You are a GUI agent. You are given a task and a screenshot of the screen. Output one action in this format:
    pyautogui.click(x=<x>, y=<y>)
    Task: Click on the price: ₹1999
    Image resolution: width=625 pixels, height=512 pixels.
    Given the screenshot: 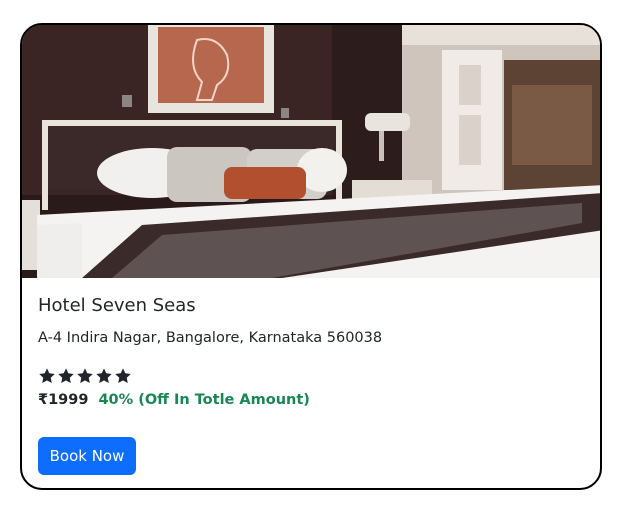 What is the action you would take?
    pyautogui.click(x=63, y=400)
    